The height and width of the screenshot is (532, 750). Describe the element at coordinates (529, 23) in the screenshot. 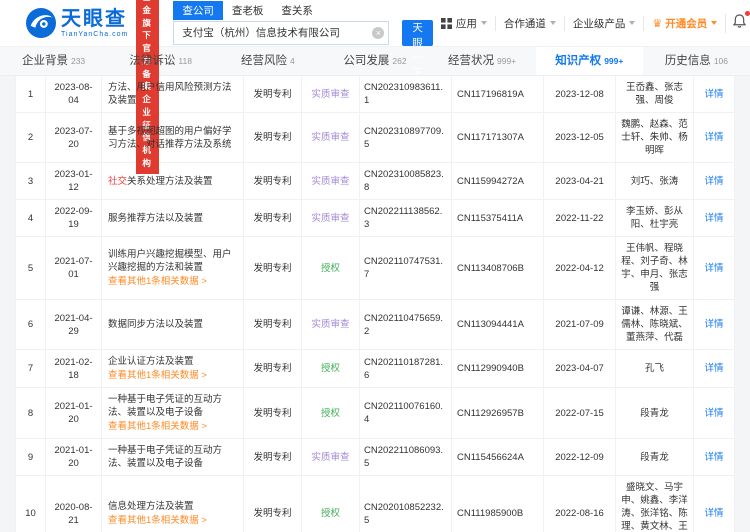

I see `menu-cooperation: 合作通道` at that location.